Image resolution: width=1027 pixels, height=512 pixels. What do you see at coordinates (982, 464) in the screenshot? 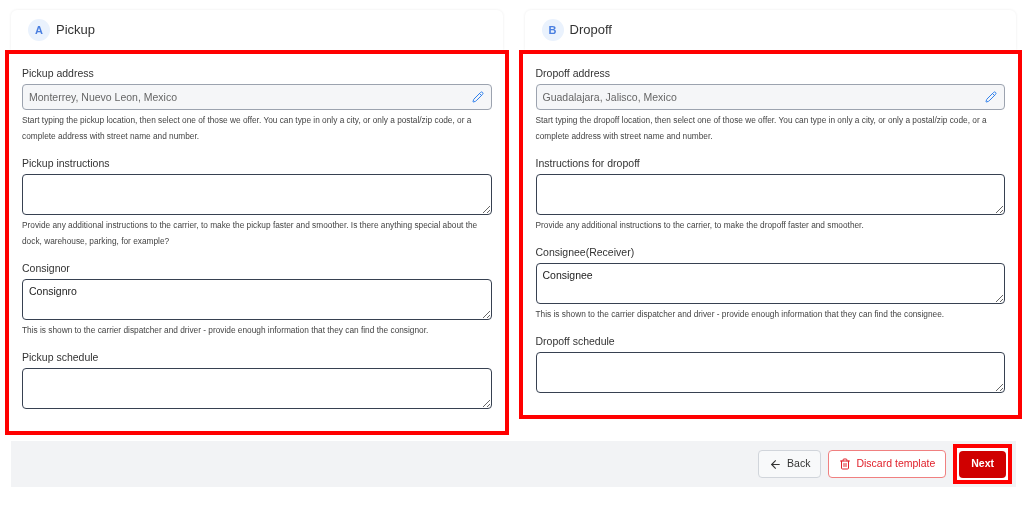
I see `next-button: Next` at bounding box center [982, 464].